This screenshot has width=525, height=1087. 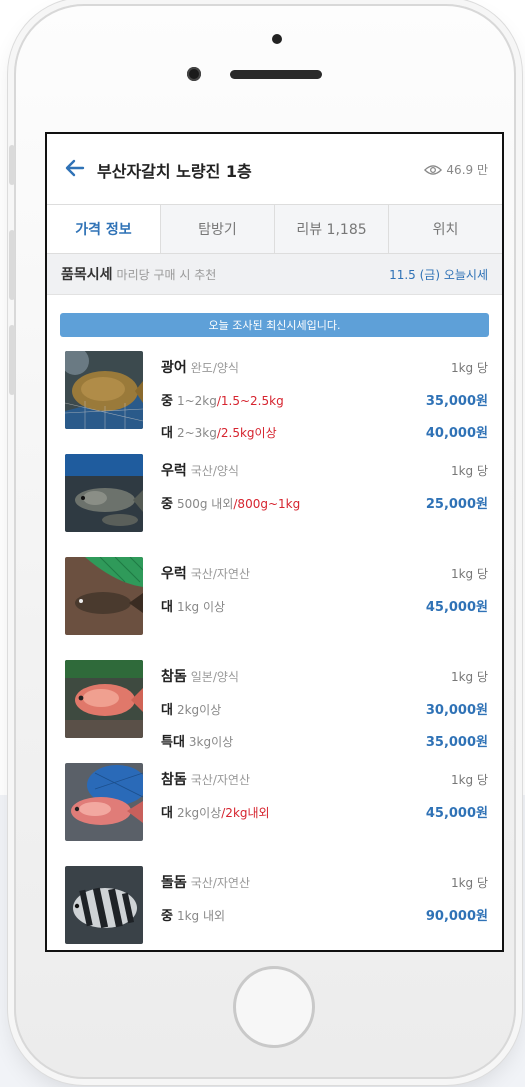 I want to click on list-item: 우럭 국산/양식 1kg 당 중 500g 내외/800g~1kg 25,000원, so click(x=274, y=503).